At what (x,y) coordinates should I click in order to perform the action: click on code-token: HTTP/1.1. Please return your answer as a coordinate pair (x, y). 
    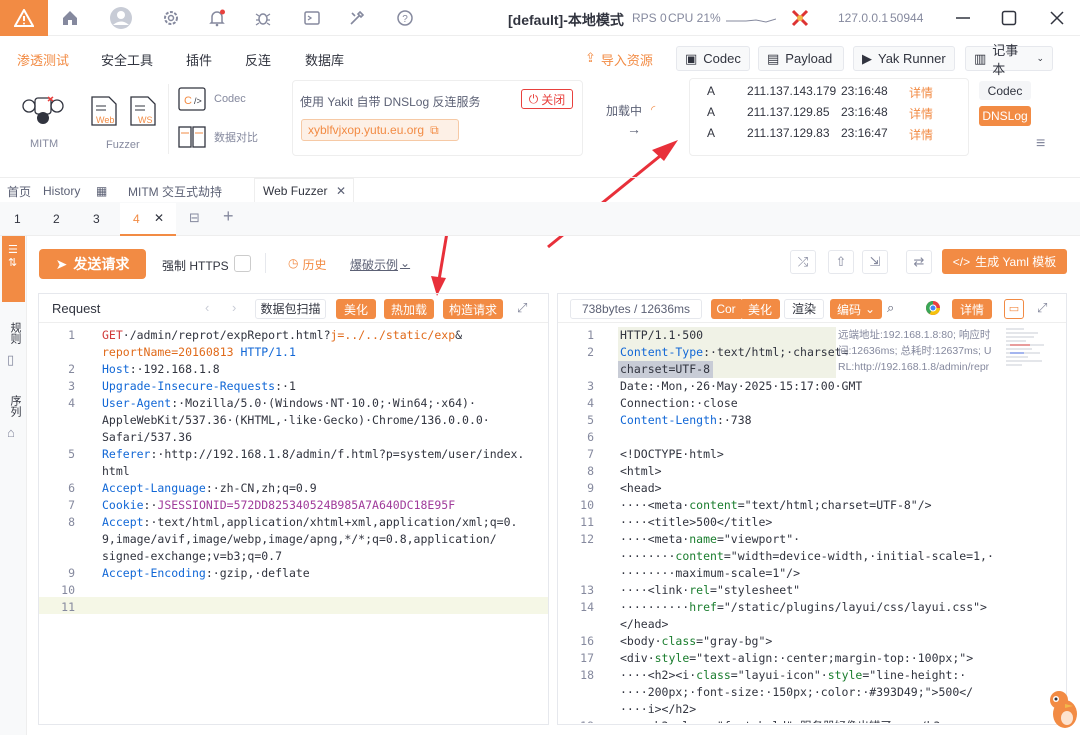
    Looking at the image, I should click on (264, 352).